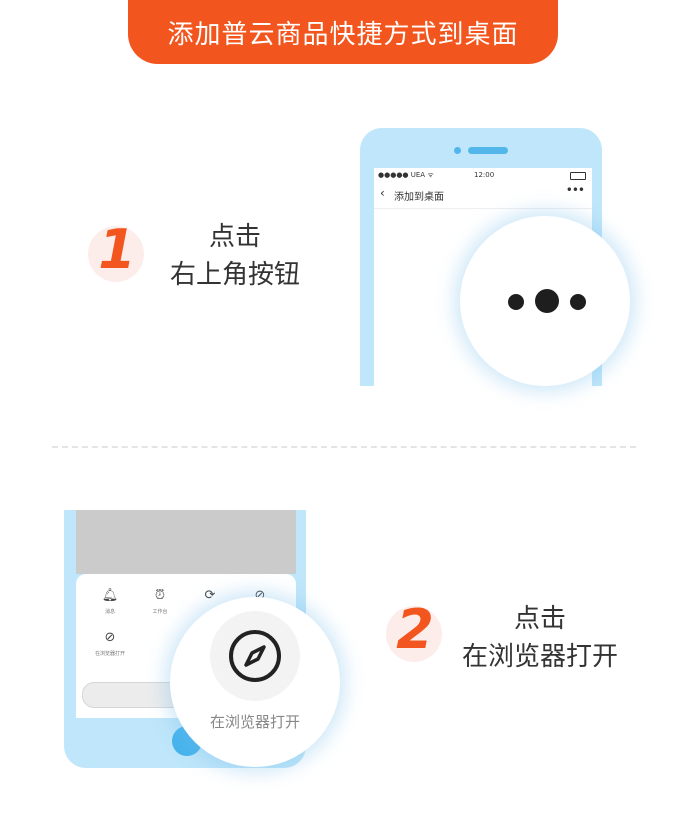 Image resolution: width=686 pixels, height=840 pixels. Describe the element at coordinates (160, 595) in the screenshot. I see `alarm-icon: ⏰︎` at that location.